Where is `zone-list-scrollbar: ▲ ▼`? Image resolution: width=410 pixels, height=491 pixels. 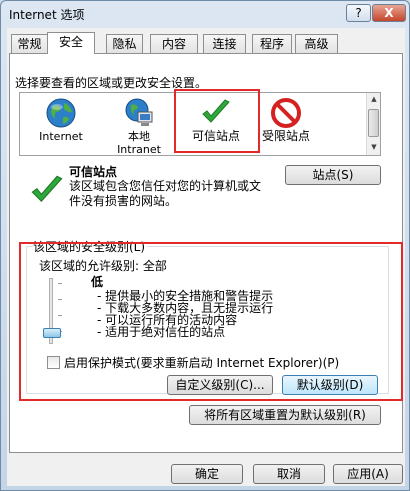 zone-list-scrollbar: ▲ ▼ is located at coordinates (373, 124).